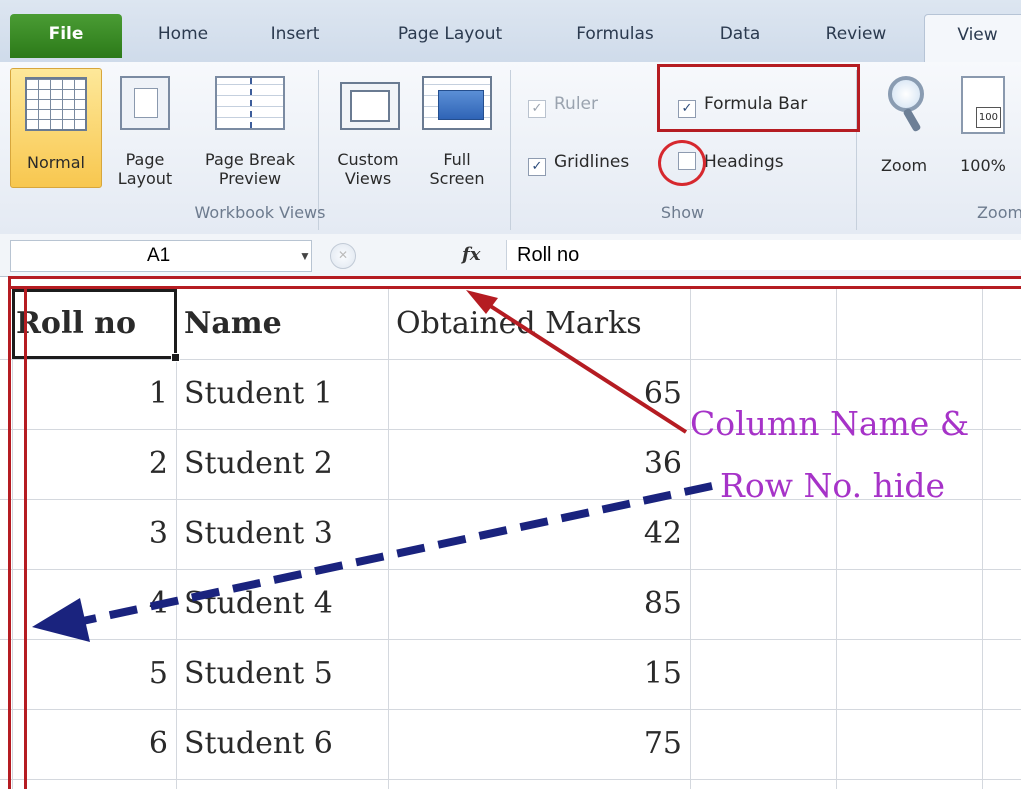  I want to click on blue-dashed-arrow-line, so click(395, 554).